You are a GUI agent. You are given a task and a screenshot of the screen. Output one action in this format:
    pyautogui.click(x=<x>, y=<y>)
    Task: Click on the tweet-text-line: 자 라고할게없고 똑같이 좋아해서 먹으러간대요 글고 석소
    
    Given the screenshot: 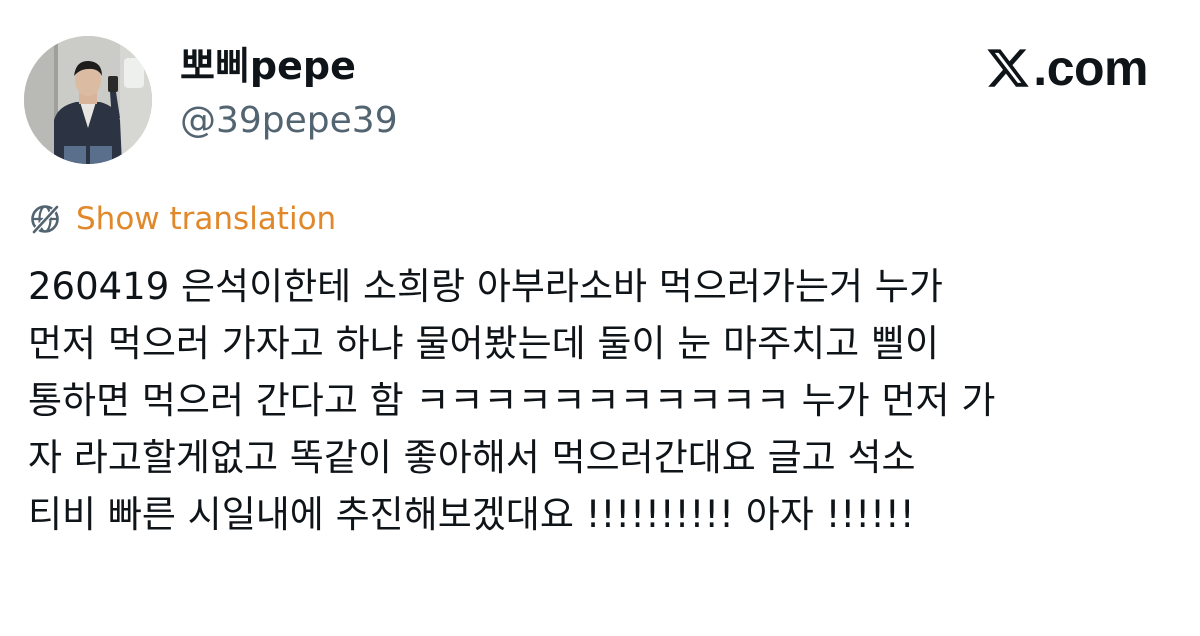 What is the action you would take?
    pyautogui.click(x=472, y=457)
    